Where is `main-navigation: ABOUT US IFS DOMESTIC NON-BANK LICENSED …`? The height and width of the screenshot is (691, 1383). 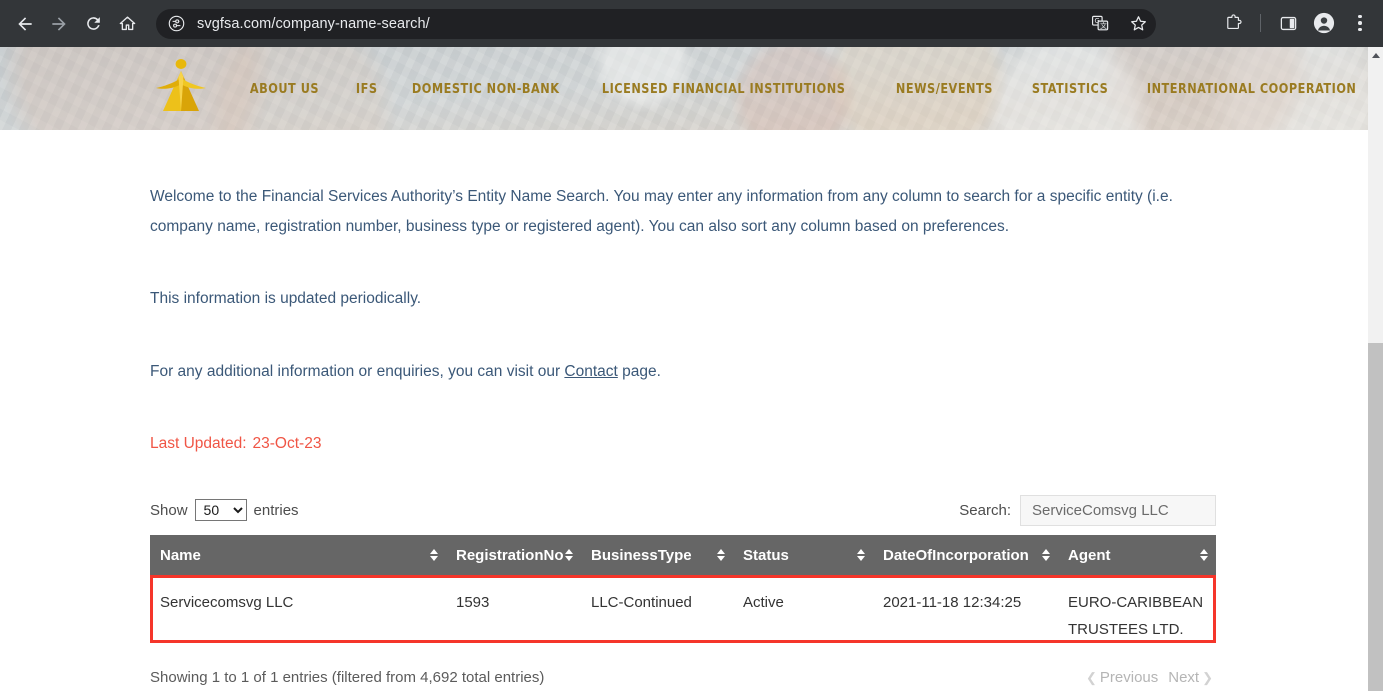
main-navigation: ABOUT US IFS DOMESTIC NON-BANK LICENSED … is located at coordinates (801, 89).